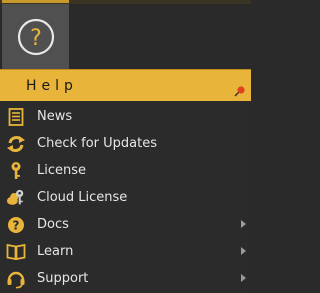  Describe the element at coordinates (35, 1) in the screenshot. I see `active-accent-bar` at that location.